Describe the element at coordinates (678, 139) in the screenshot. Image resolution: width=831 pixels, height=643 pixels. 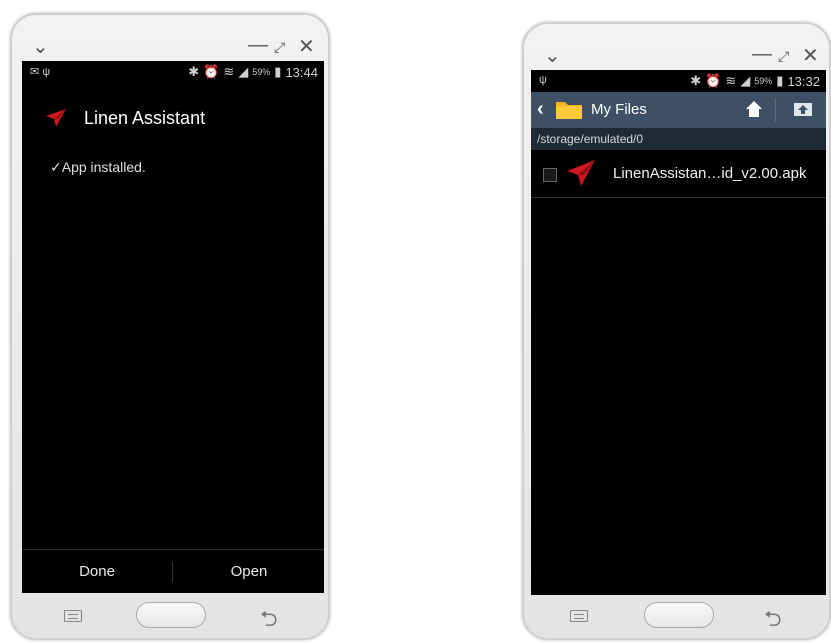
I see `path-breadcrumb: /storage/emulated/0` at that location.